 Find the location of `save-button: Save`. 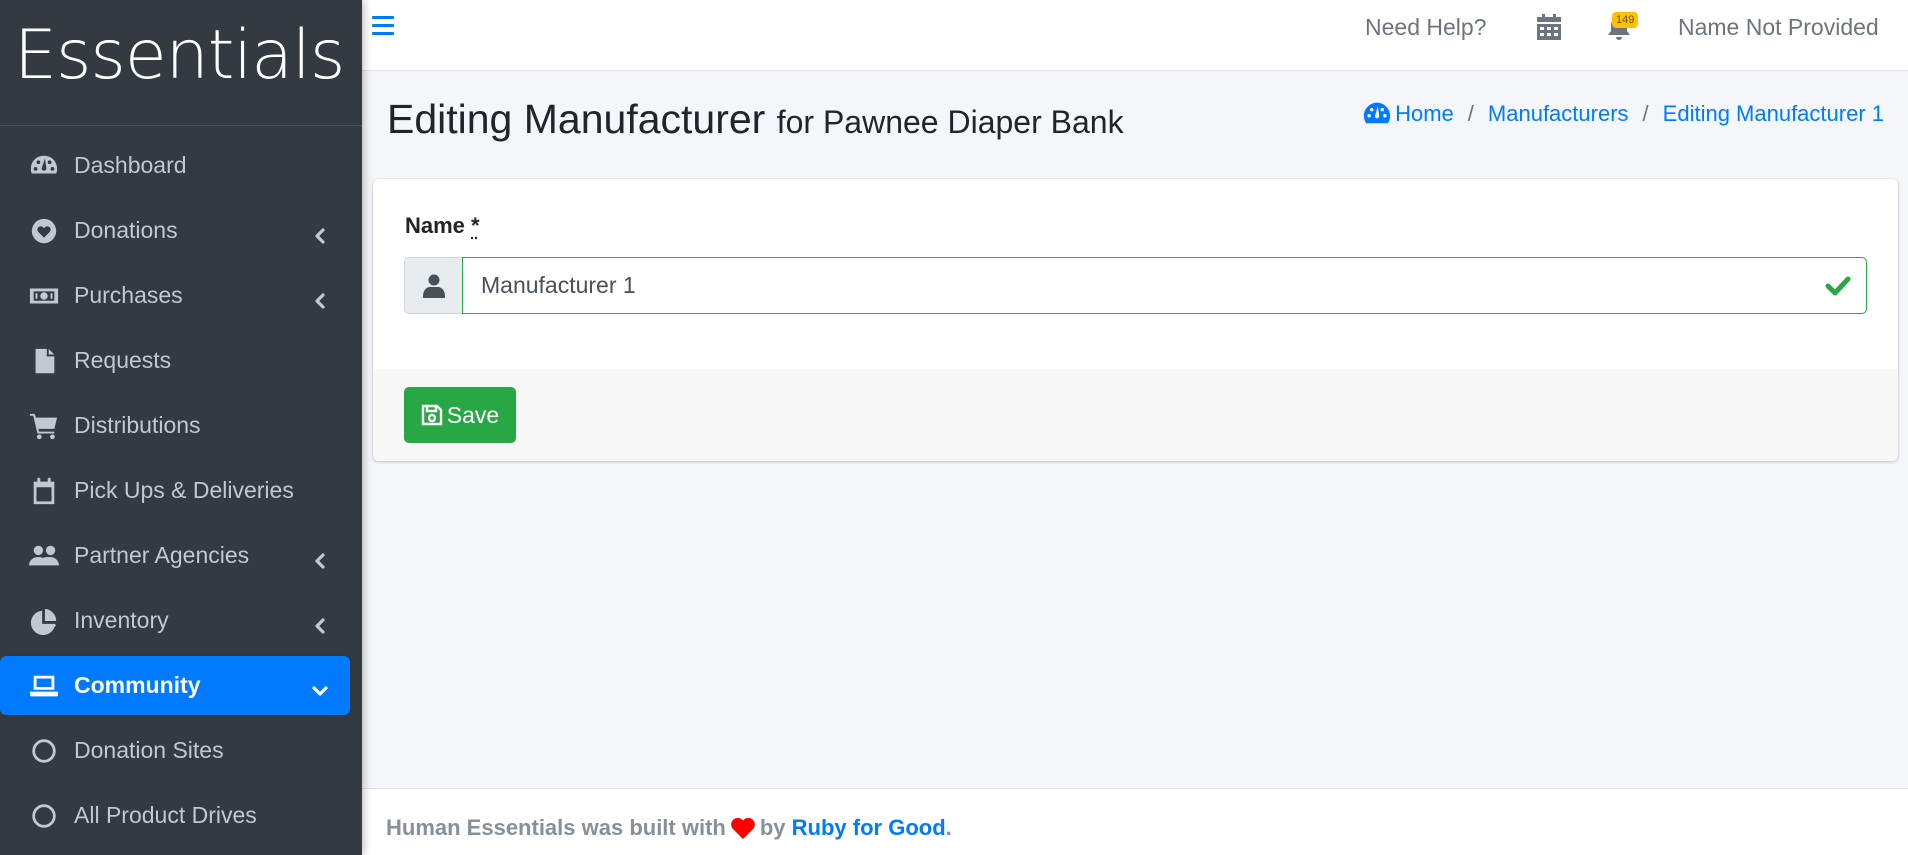

save-button: Save is located at coordinates (460, 415).